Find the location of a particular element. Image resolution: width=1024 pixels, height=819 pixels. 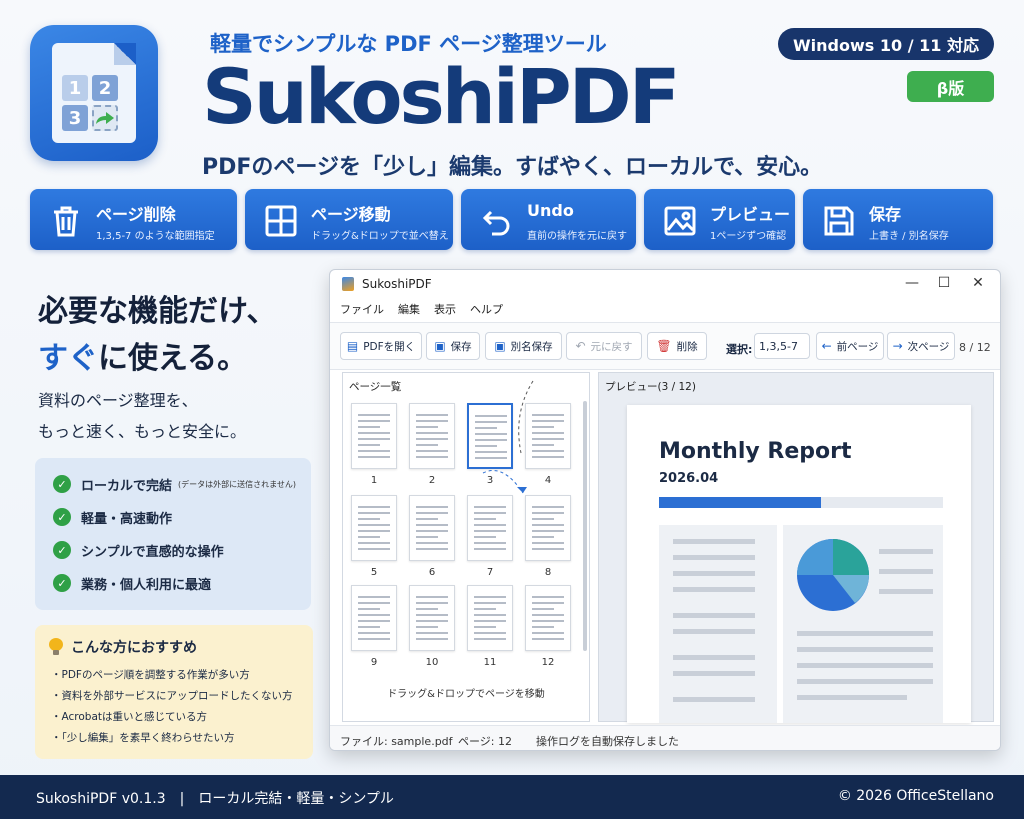

next-page-label: 次ページ is located at coordinates (928, 346).